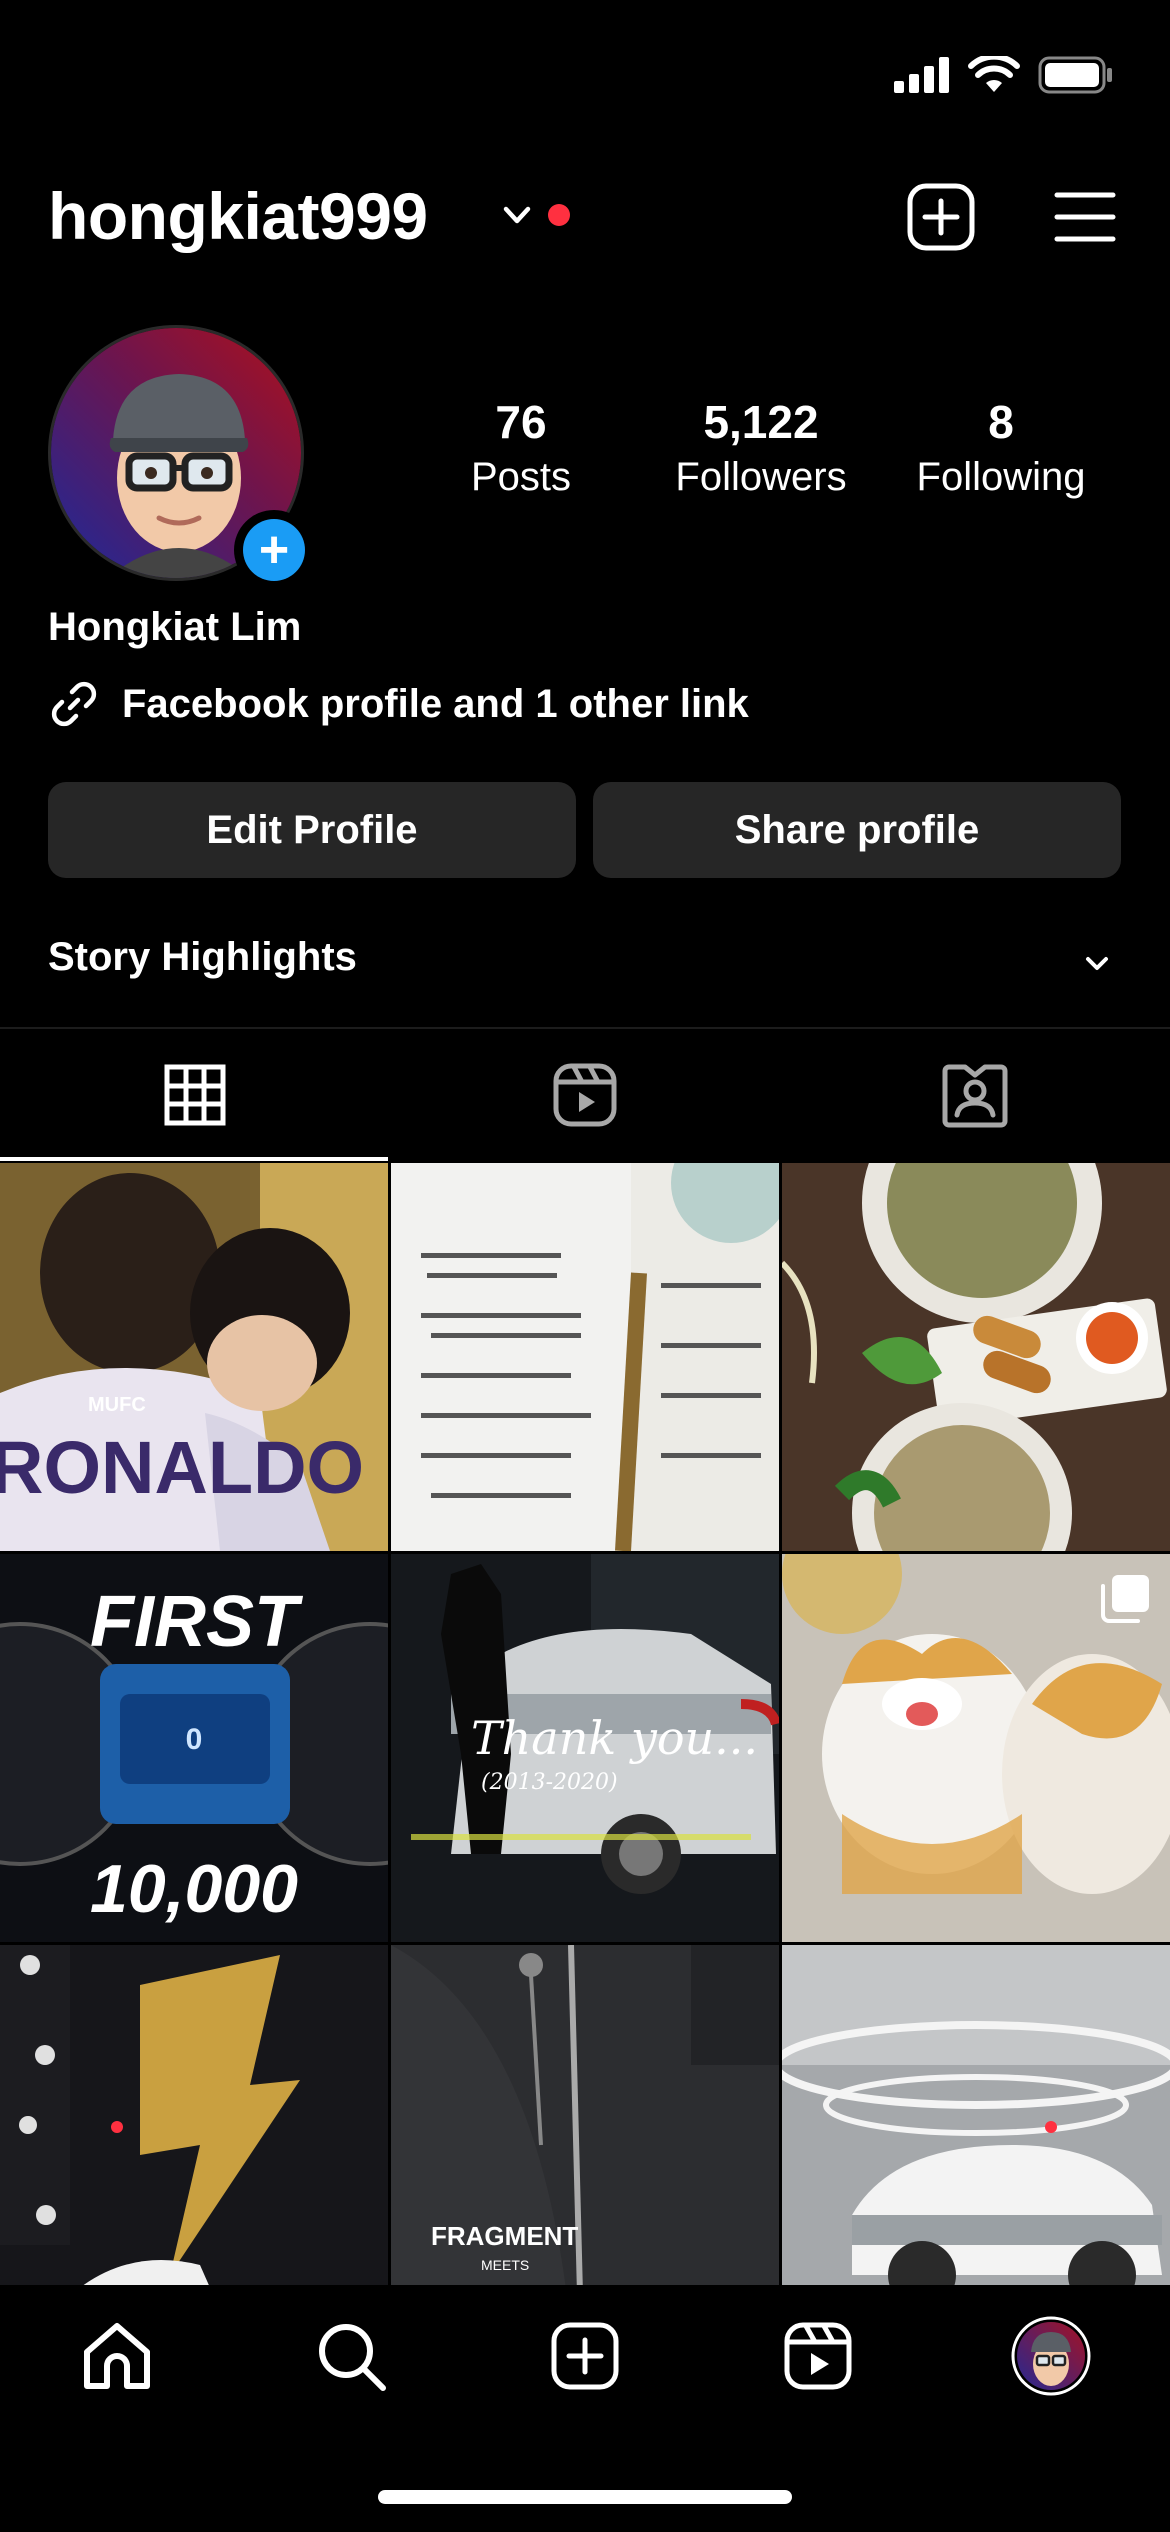 This screenshot has height=2532, width=1170. Describe the element at coordinates (175, 627) in the screenshot. I see `display-name: Hongkiat Lim` at that location.